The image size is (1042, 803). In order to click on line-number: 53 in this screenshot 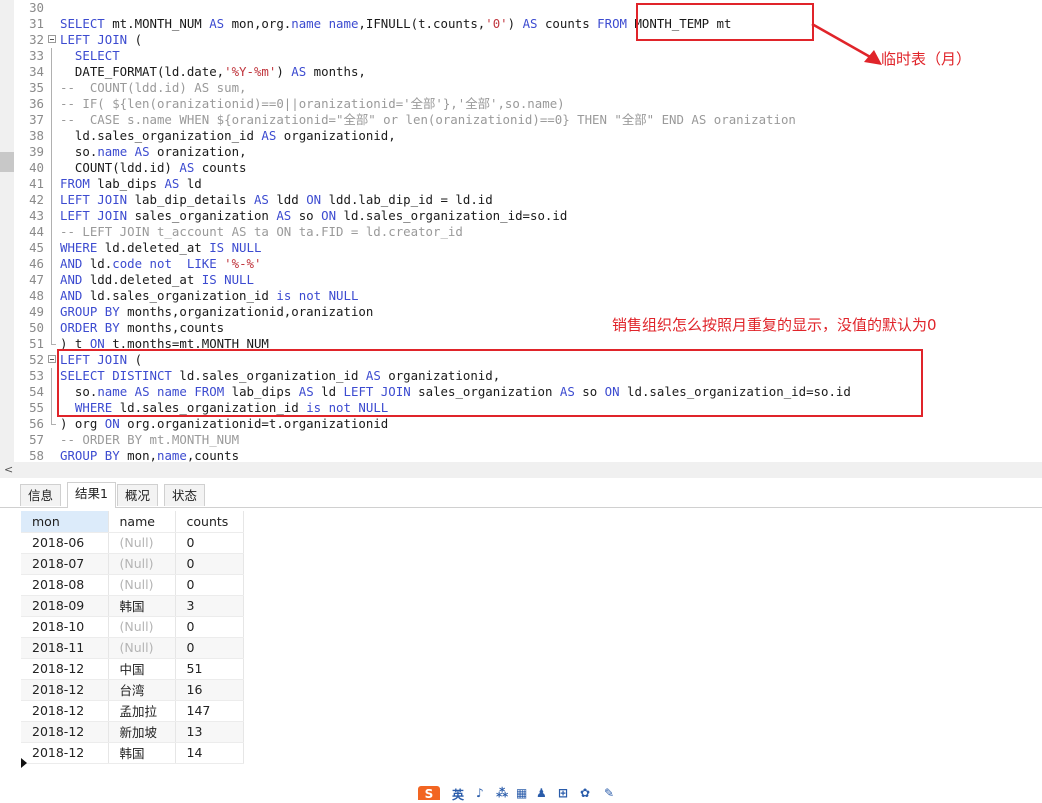, I will do `click(36, 375)`.